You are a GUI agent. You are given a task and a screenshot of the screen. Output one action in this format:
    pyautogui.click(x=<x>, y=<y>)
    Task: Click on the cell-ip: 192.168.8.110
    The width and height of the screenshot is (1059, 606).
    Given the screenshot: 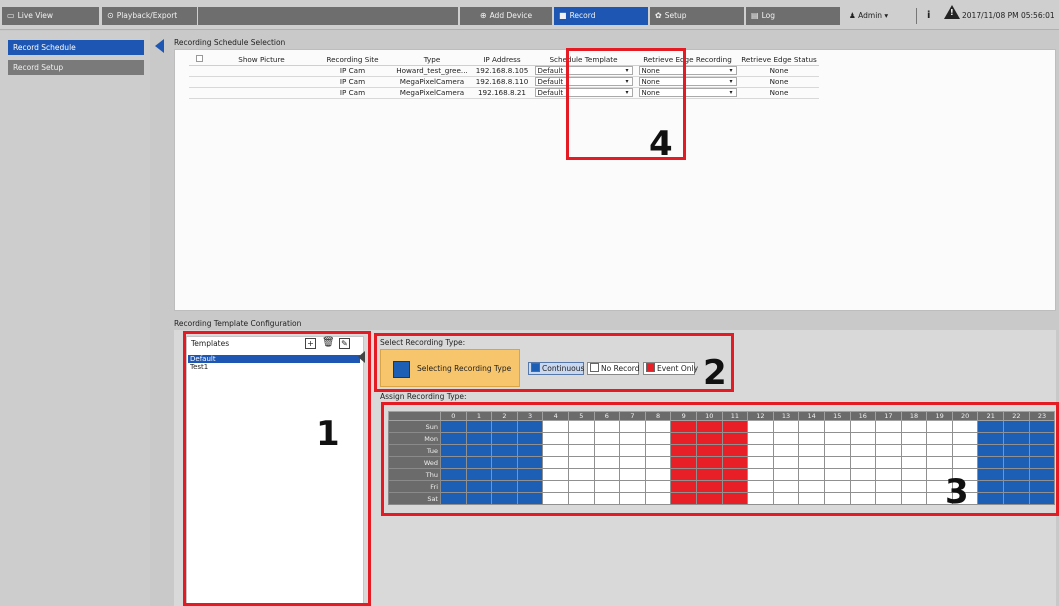 What is the action you would take?
    pyautogui.click(x=502, y=82)
    